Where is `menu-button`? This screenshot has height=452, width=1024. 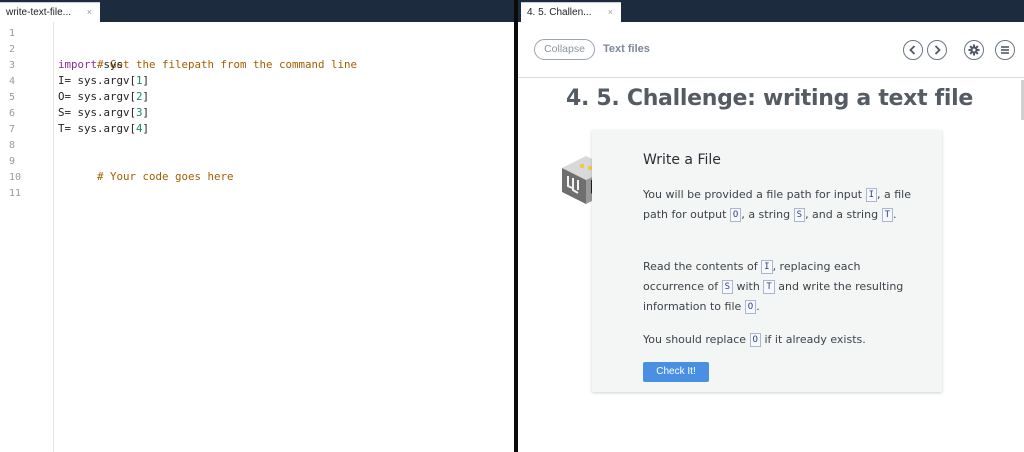
menu-button is located at coordinates (1005, 50).